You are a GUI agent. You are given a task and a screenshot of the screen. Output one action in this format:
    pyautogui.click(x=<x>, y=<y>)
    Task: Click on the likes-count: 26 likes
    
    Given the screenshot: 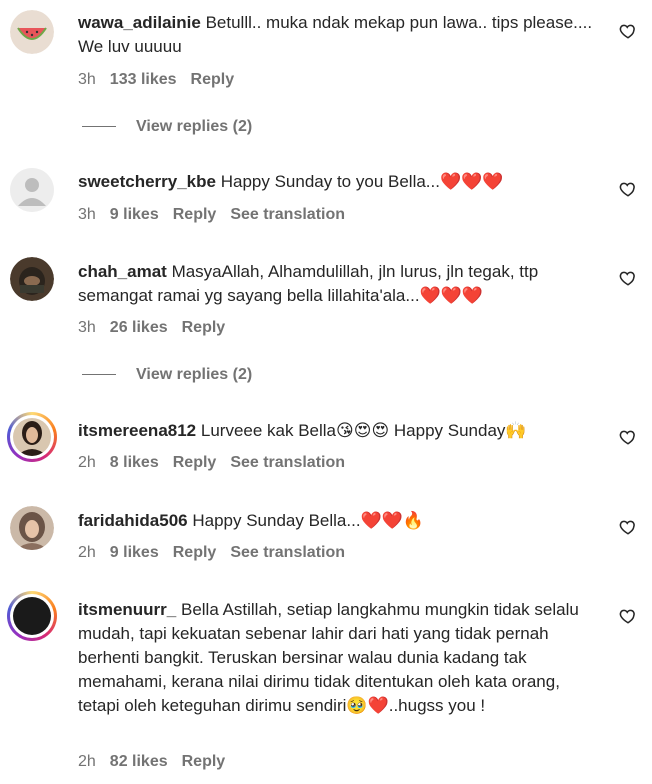 What is the action you would take?
    pyautogui.click(x=139, y=327)
    